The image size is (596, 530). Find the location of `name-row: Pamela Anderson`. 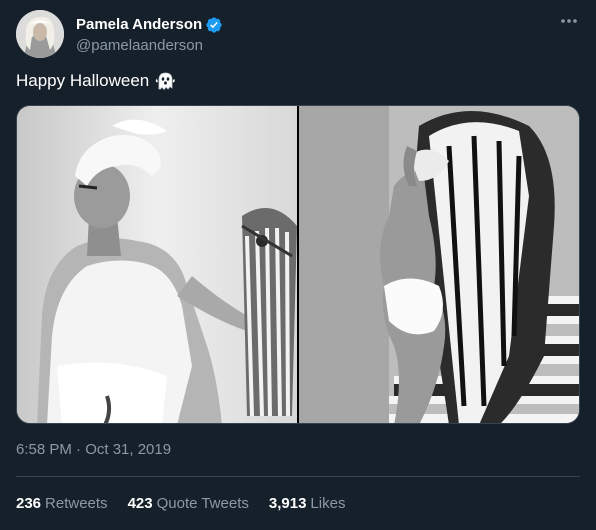

name-row: Pamela Anderson is located at coordinates (149, 25).